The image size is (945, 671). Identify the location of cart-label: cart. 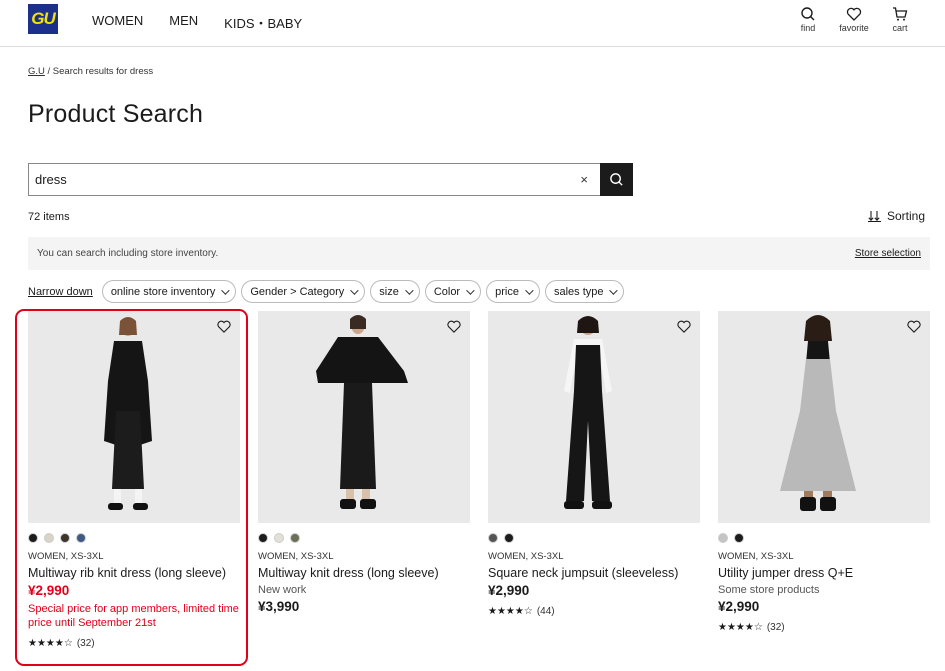
(900, 28).